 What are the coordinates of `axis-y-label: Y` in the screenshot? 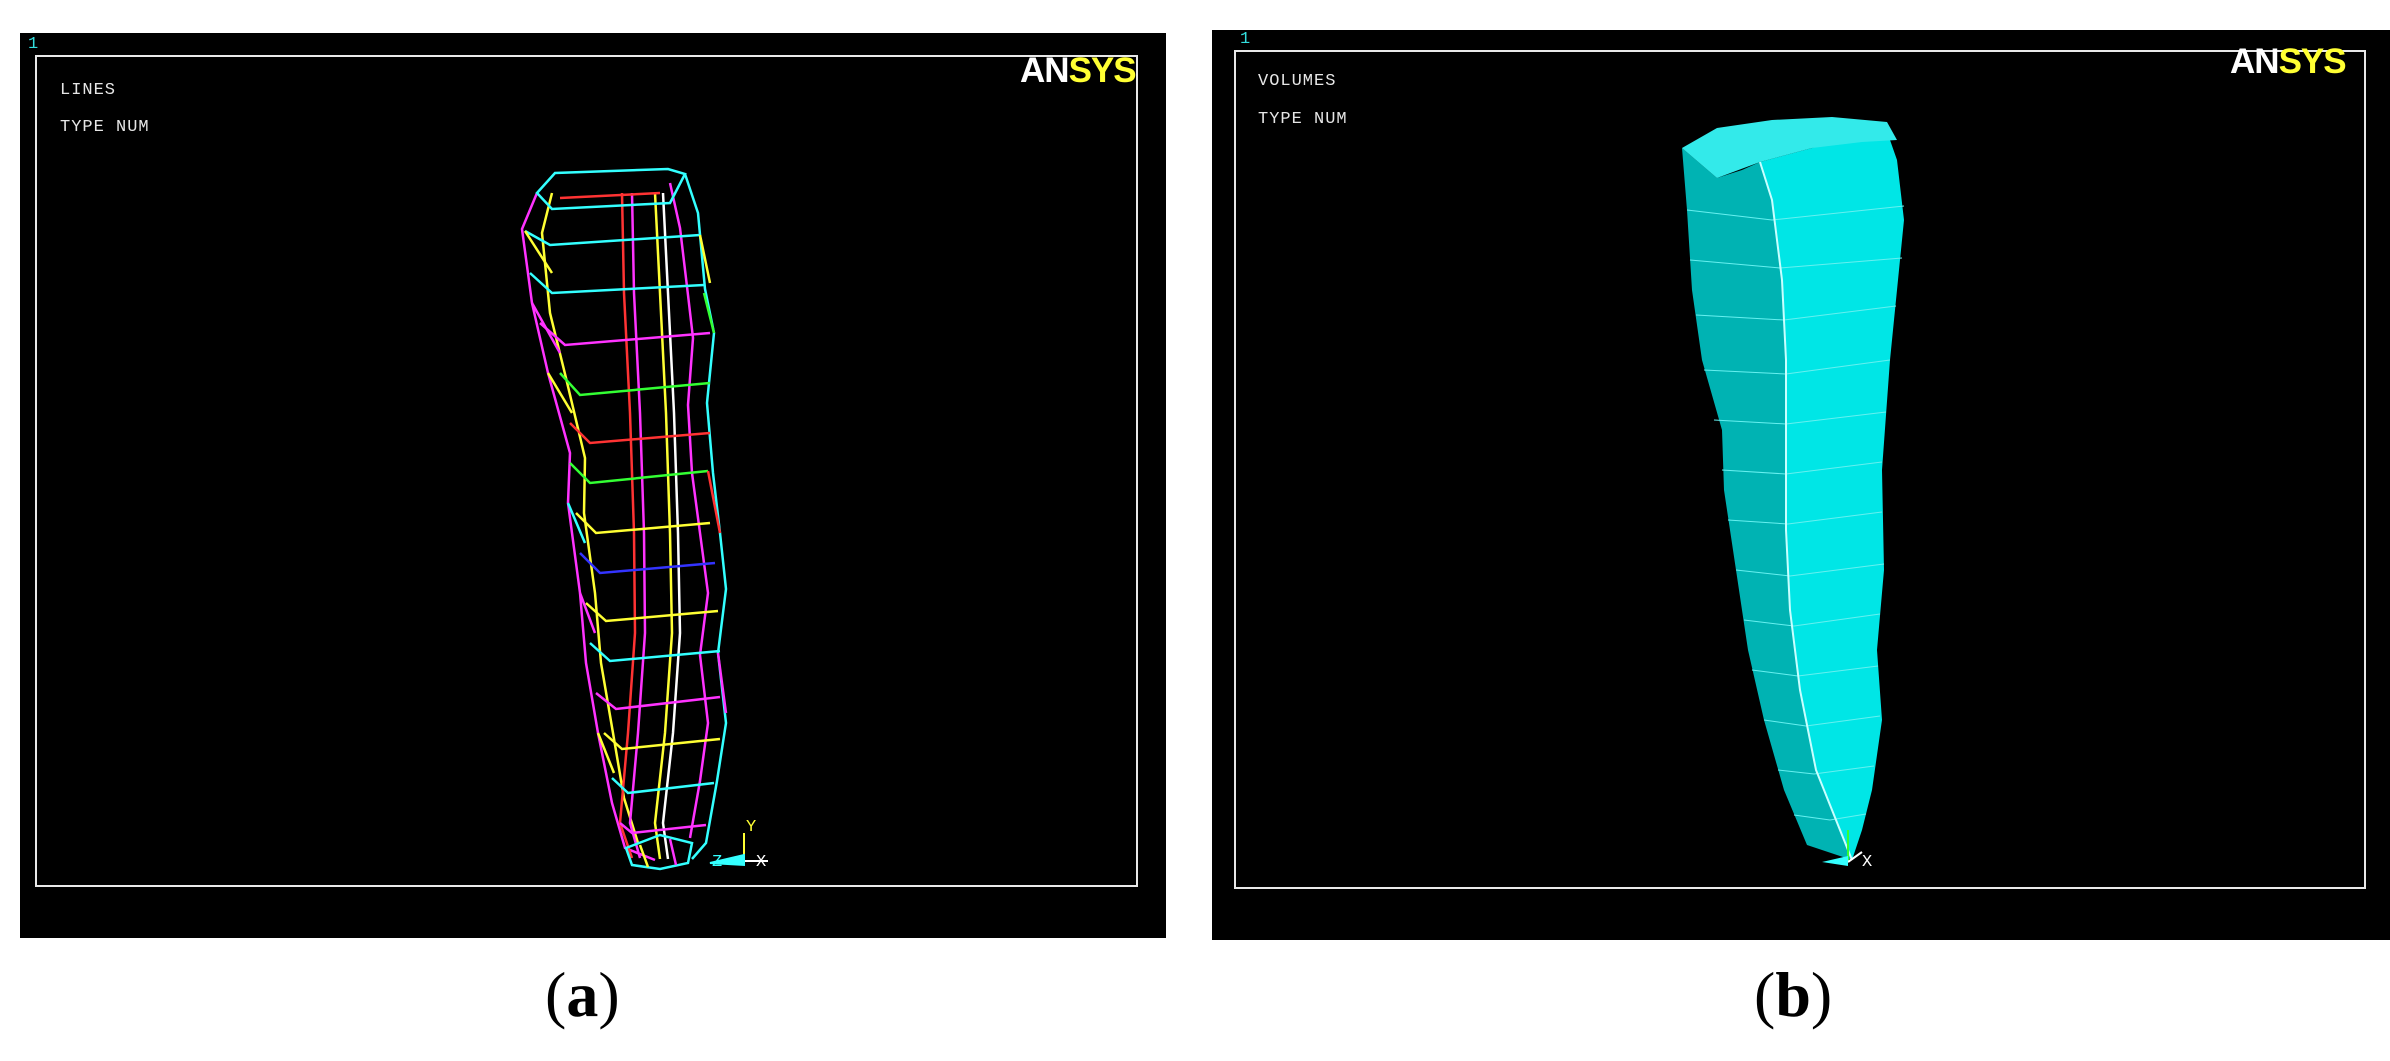 It's located at (751, 827).